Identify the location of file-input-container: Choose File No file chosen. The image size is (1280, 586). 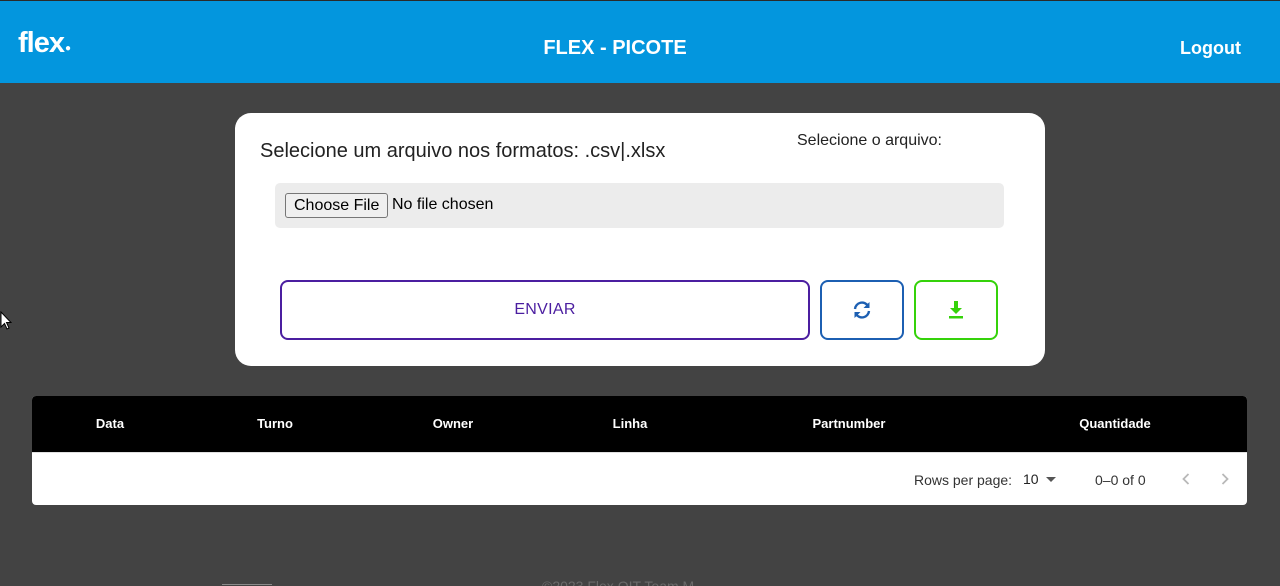
(639, 205).